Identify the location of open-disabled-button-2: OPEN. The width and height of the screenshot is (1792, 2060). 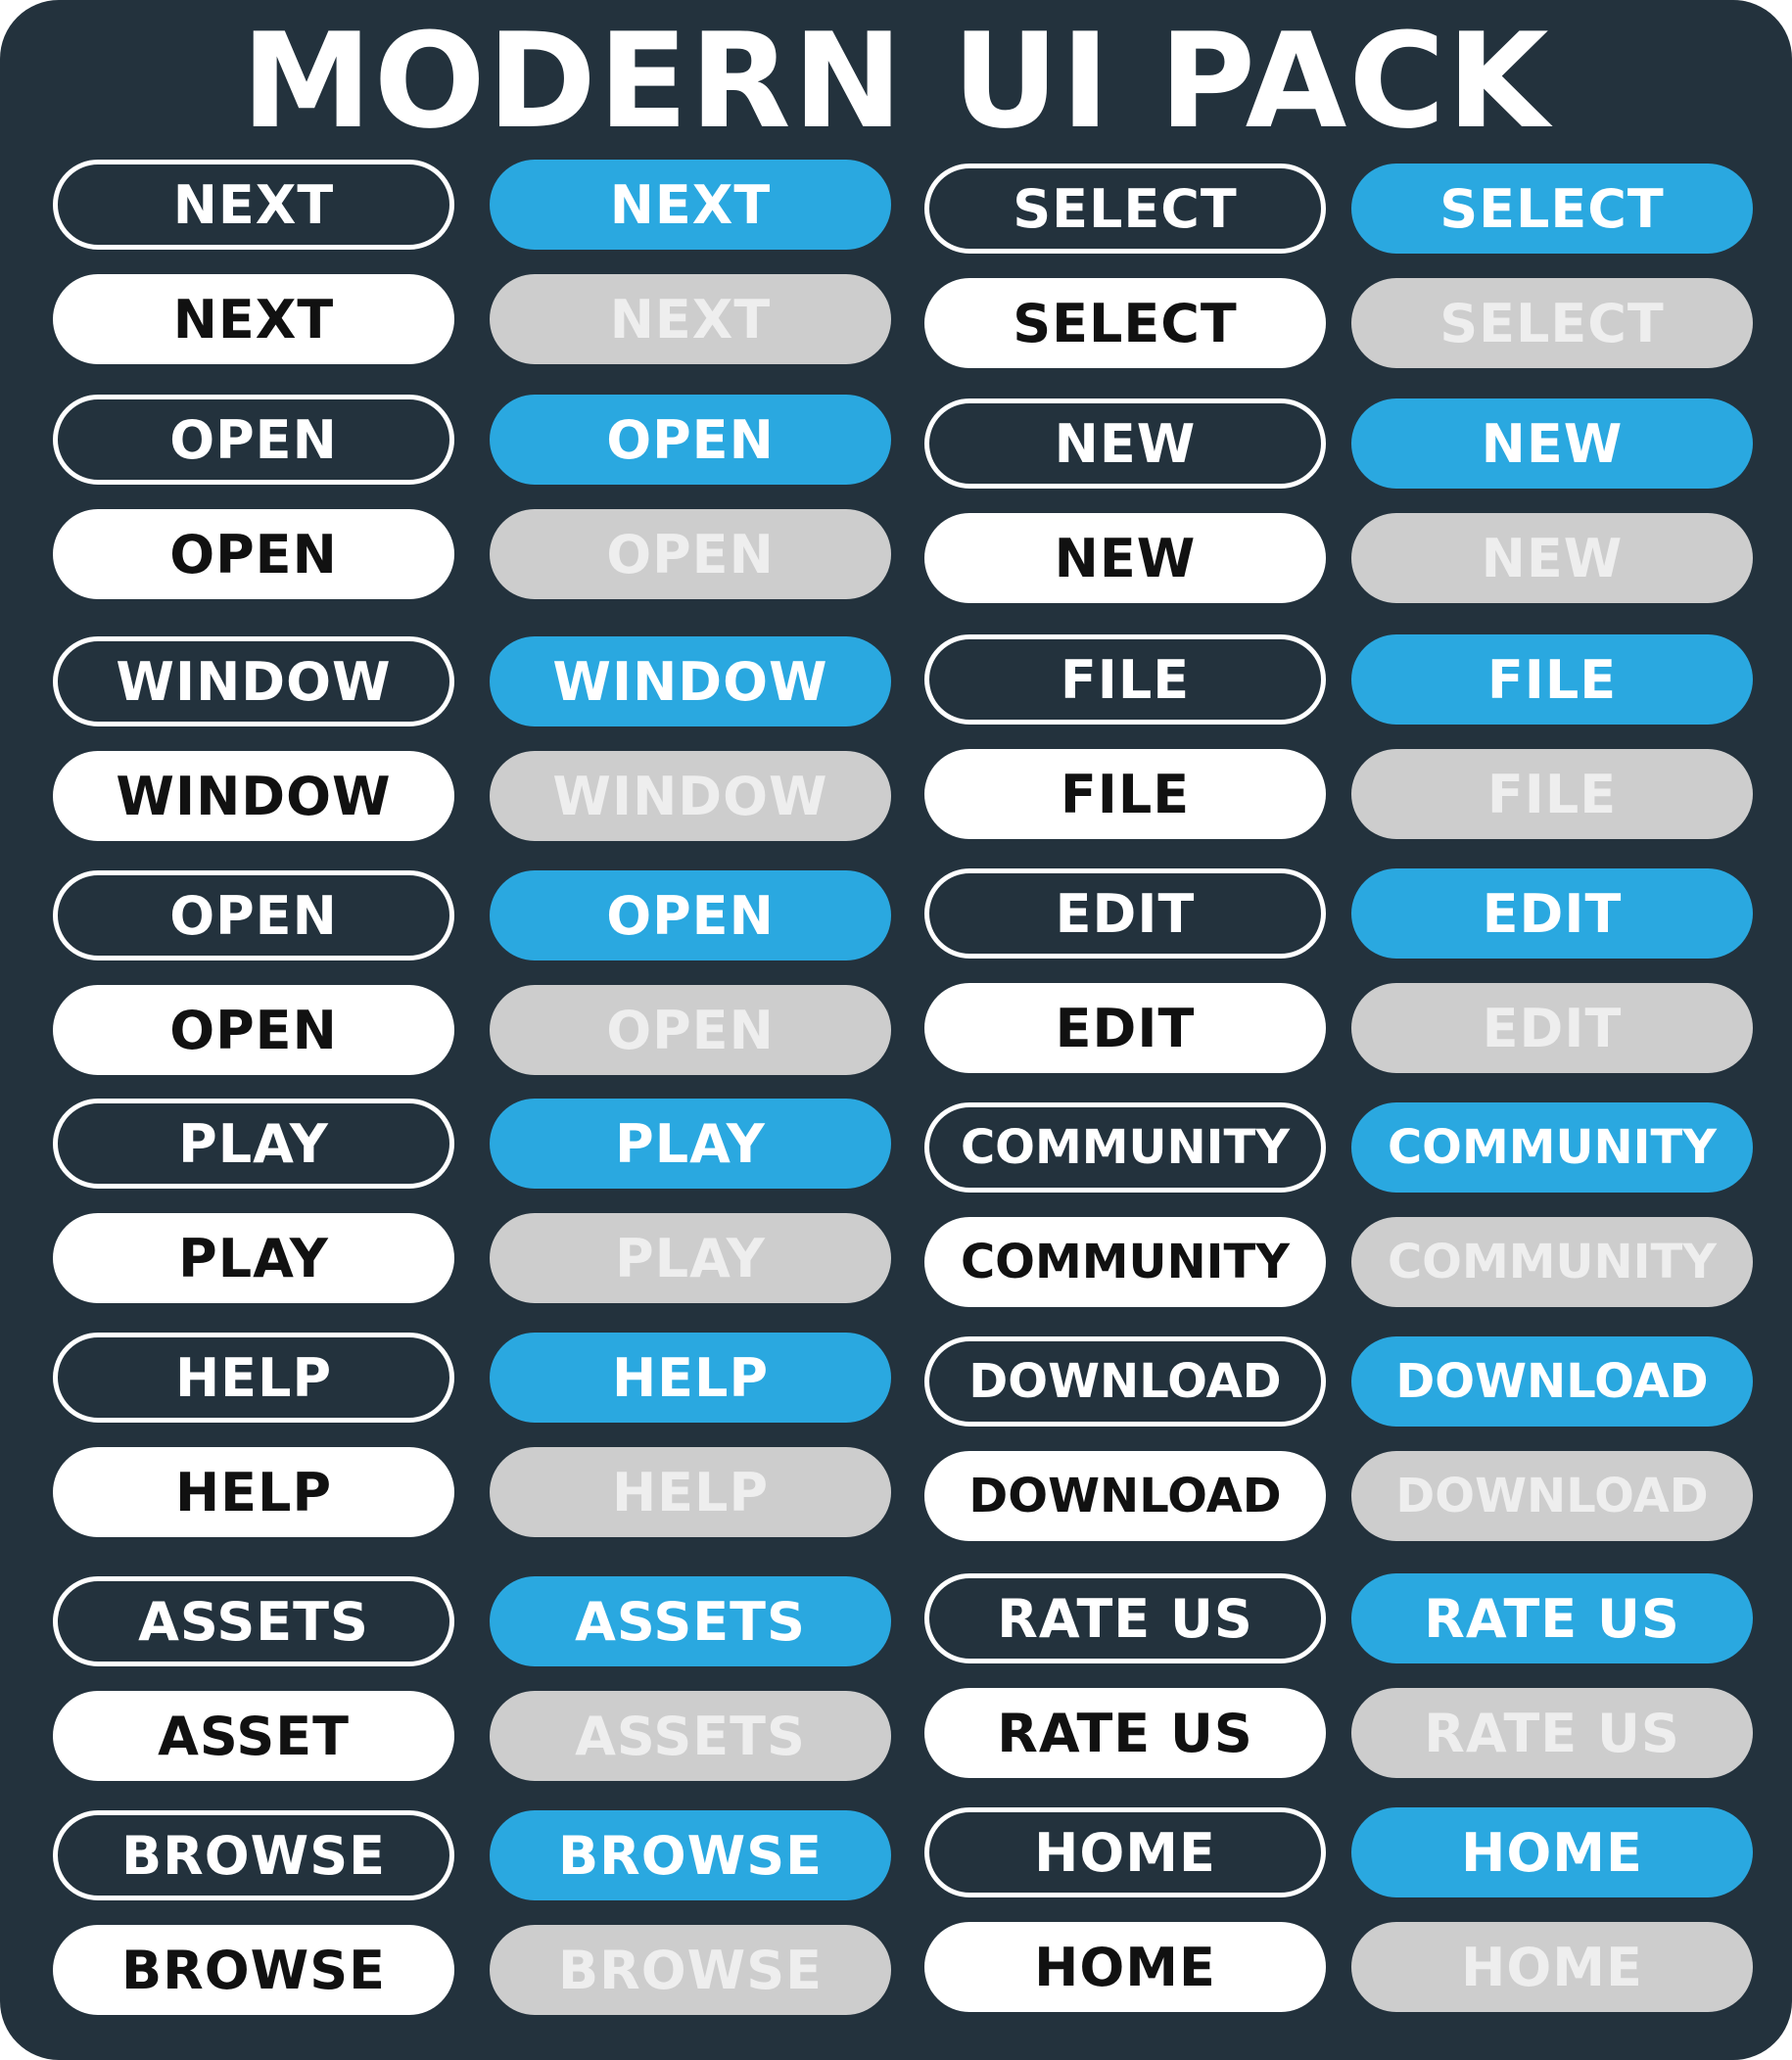
(690, 1030).